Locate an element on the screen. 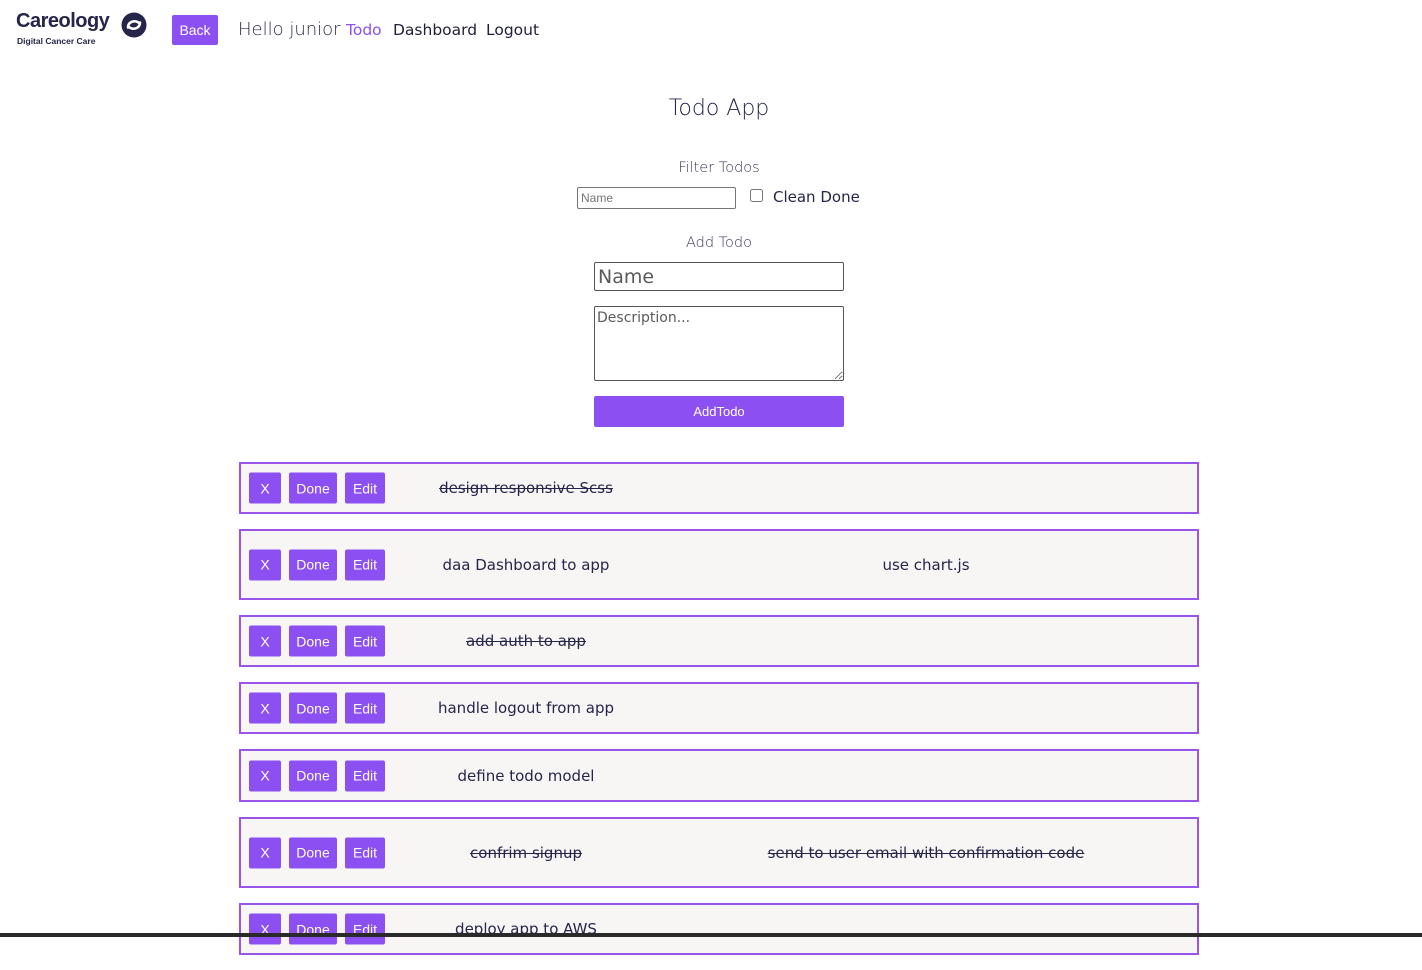  todo-name: handle logout from app is located at coordinates (525, 708).